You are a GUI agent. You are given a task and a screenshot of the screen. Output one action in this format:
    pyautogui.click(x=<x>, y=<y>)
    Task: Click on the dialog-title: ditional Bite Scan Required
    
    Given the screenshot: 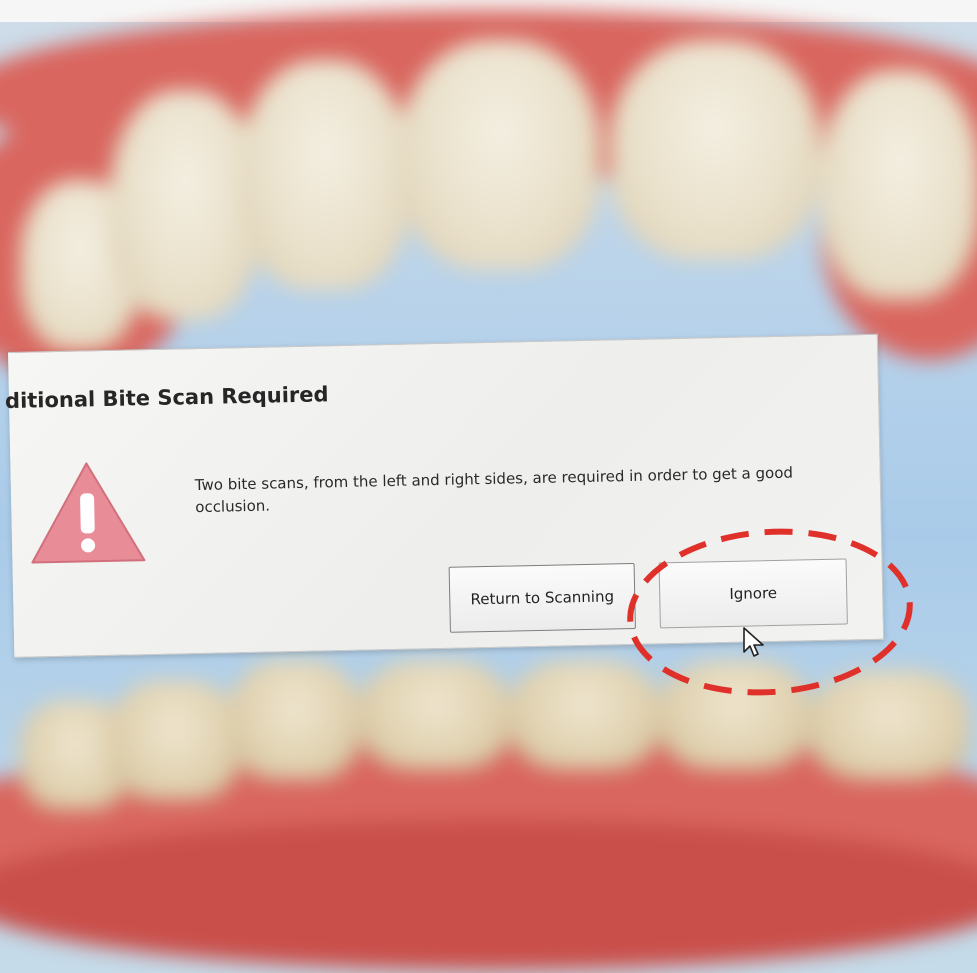 What is the action you would take?
    pyautogui.click(x=166, y=398)
    